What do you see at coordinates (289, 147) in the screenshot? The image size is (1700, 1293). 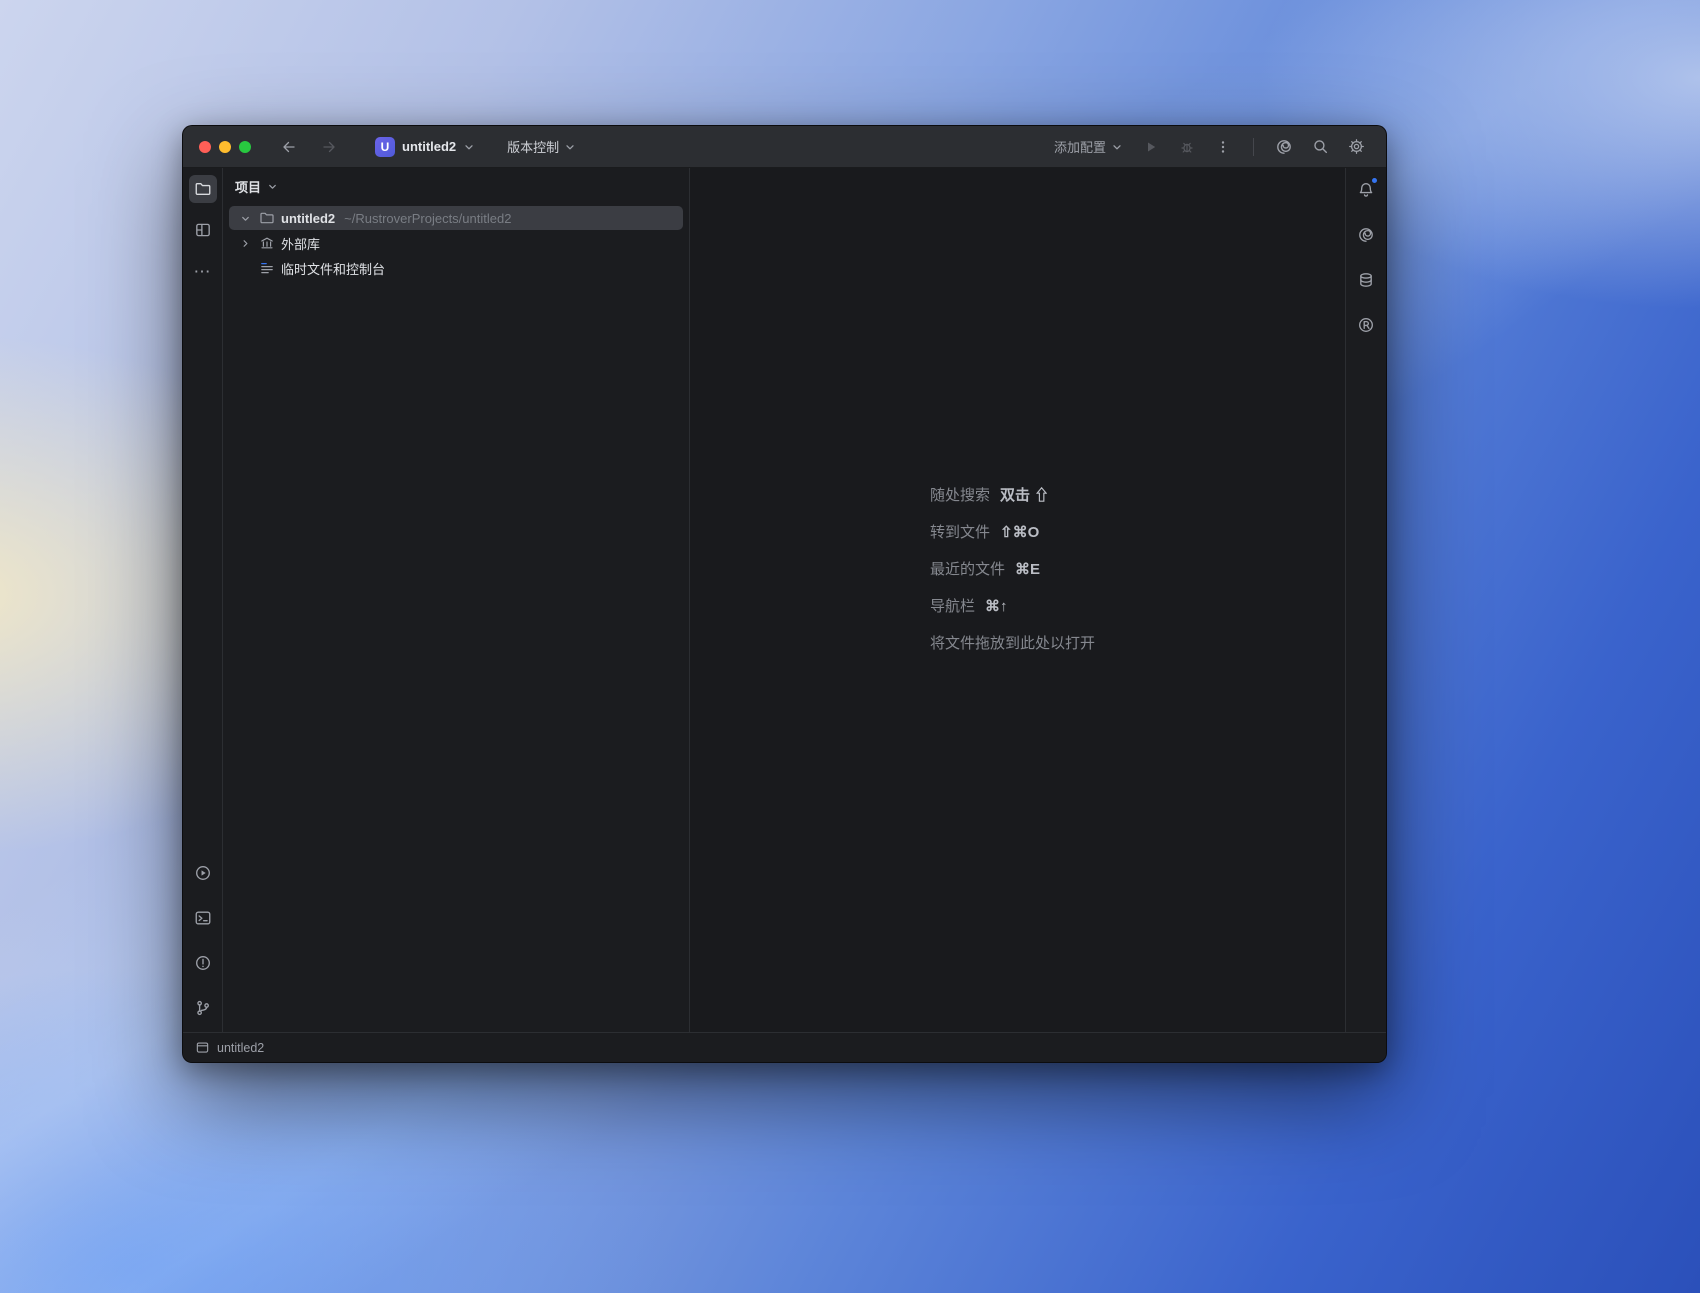 I see `back-icon` at bounding box center [289, 147].